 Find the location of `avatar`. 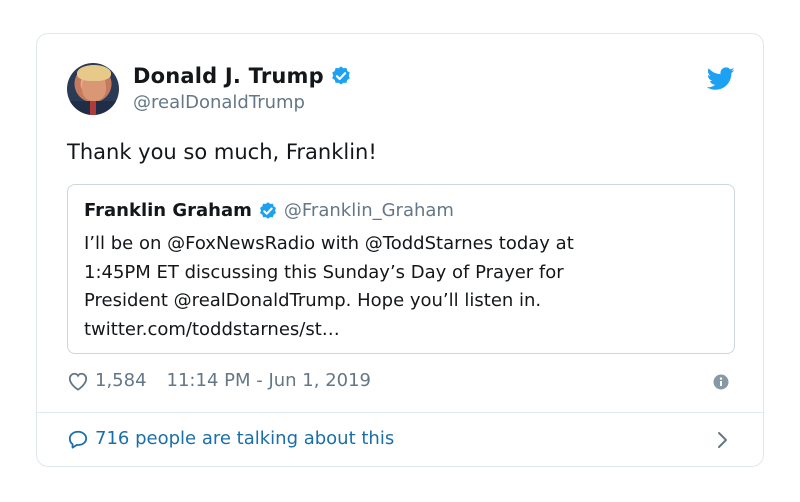

avatar is located at coordinates (93, 89).